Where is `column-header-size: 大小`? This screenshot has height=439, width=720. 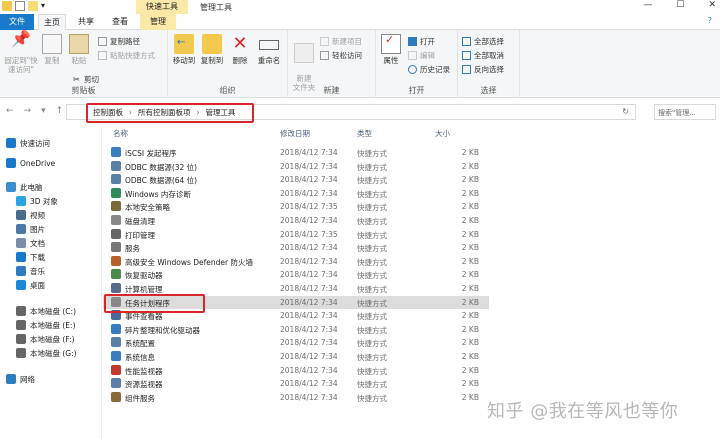 column-header-size: 大小 is located at coordinates (442, 135).